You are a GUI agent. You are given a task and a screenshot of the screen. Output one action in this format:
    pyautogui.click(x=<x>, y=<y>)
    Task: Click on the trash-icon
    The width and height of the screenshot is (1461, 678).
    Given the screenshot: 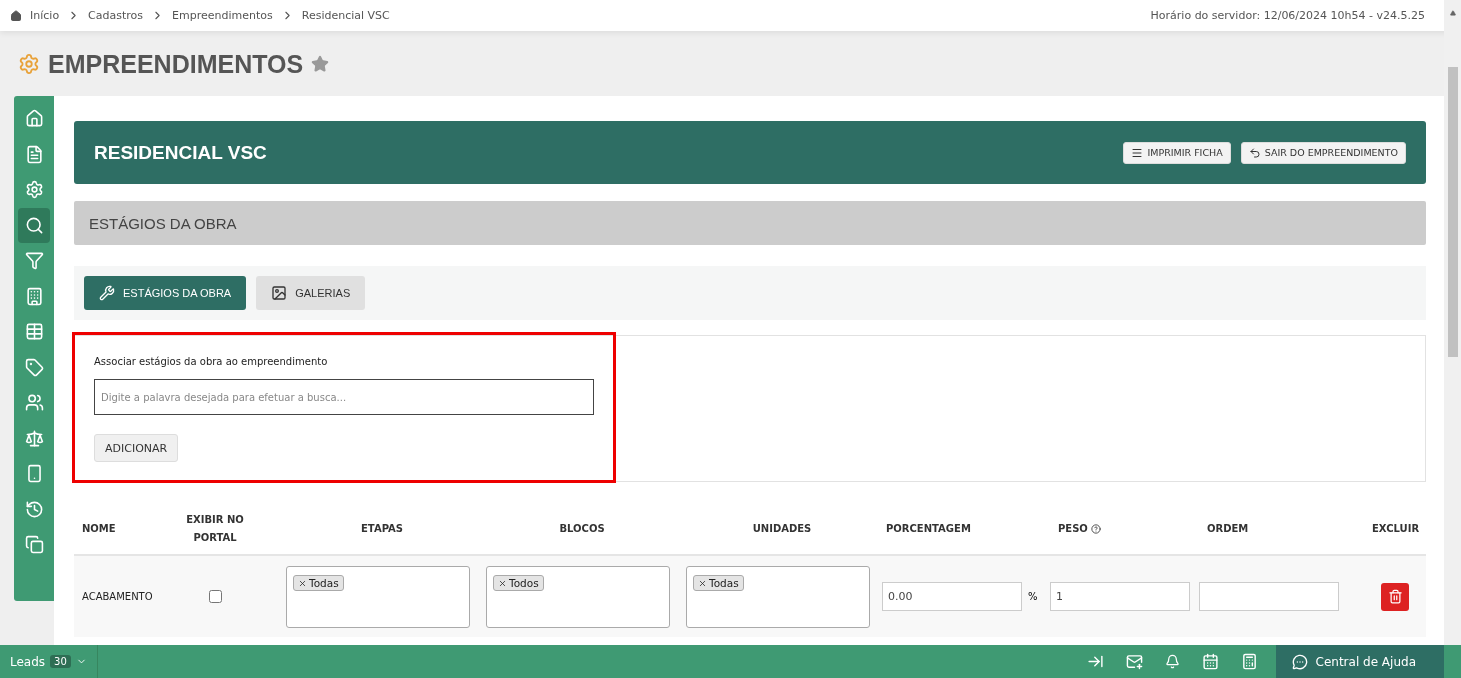 What is the action you would take?
    pyautogui.click(x=1395, y=596)
    